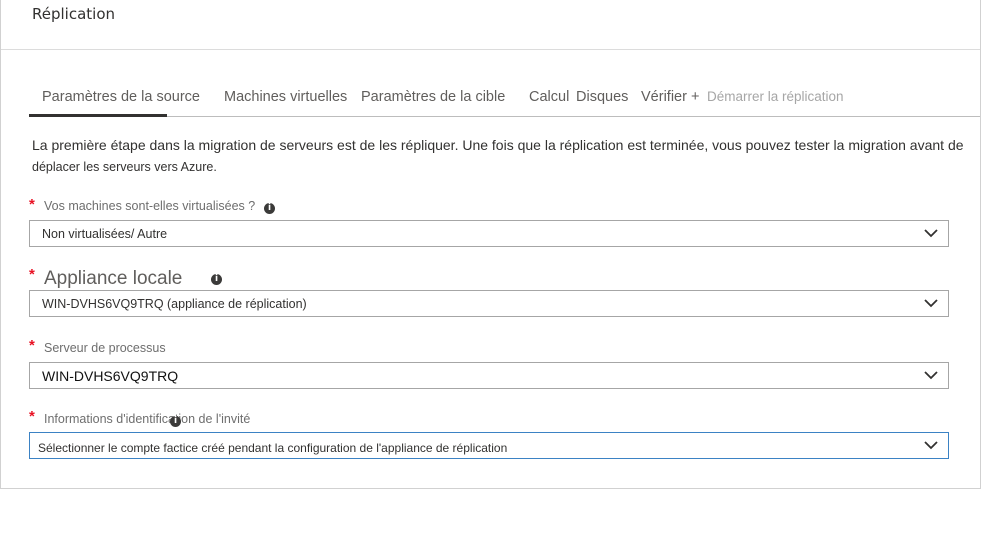 This screenshot has height=535, width=982. I want to click on tab-virtual-machines: Machines virtuelles, so click(285, 97).